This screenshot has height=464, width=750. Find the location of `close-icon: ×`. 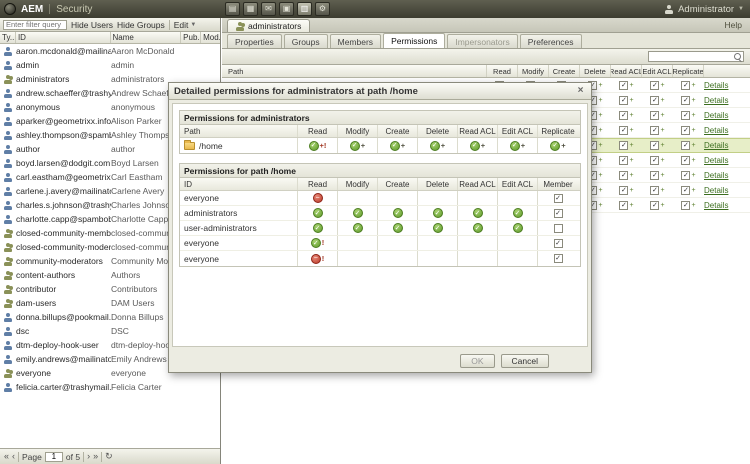

close-icon: × is located at coordinates (580, 91).